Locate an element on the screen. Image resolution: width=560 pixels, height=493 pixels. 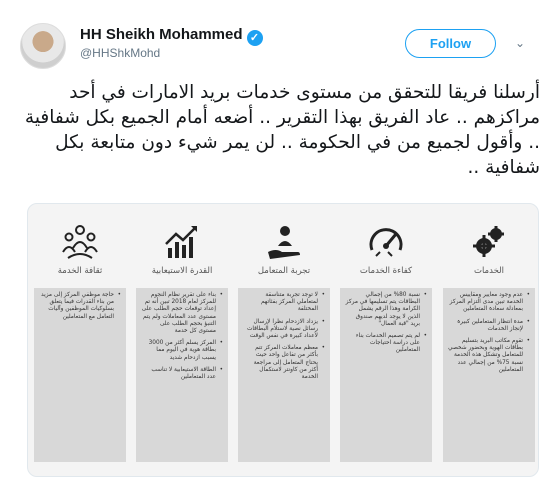
verified-badge-icon: ✓ is located at coordinates (254, 38).